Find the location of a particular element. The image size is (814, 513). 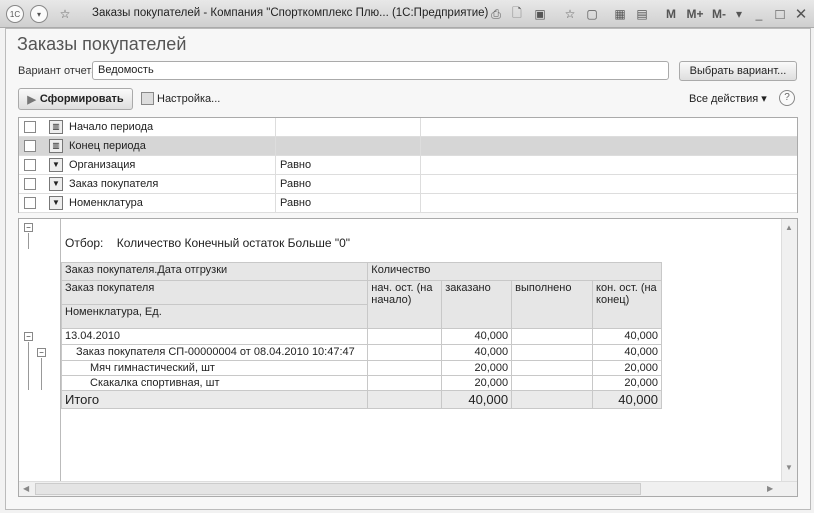

header-end: кон. ост. (на конец) is located at coordinates (627, 304).